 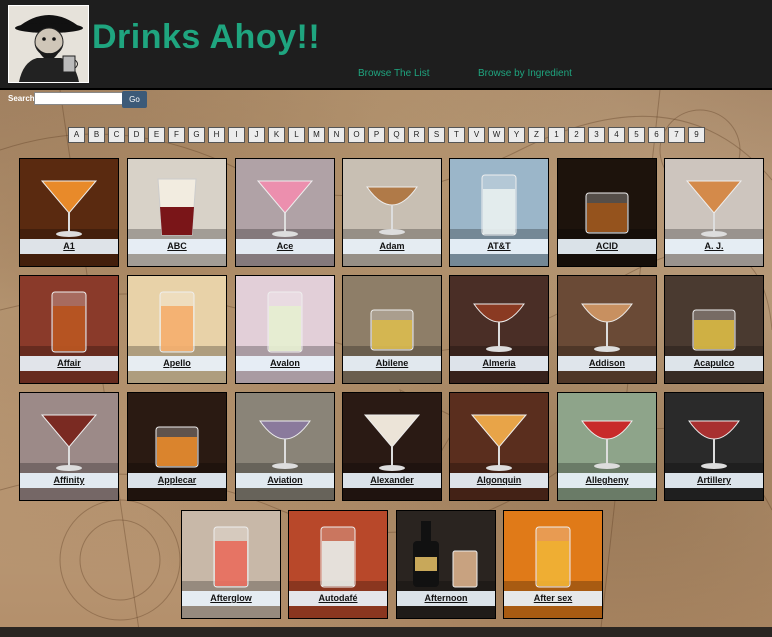 I want to click on drink-card: Afterglow, so click(x=231, y=564).